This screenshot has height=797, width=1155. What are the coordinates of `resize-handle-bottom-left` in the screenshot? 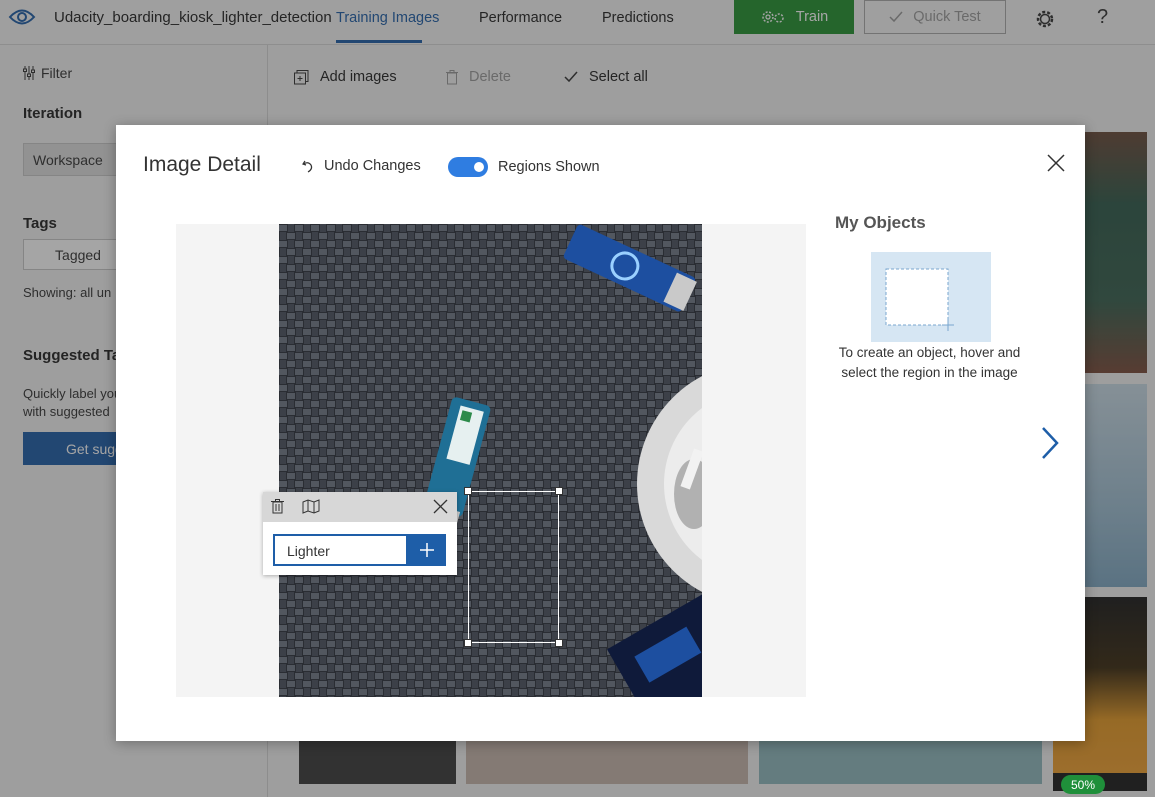 It's located at (468, 643).